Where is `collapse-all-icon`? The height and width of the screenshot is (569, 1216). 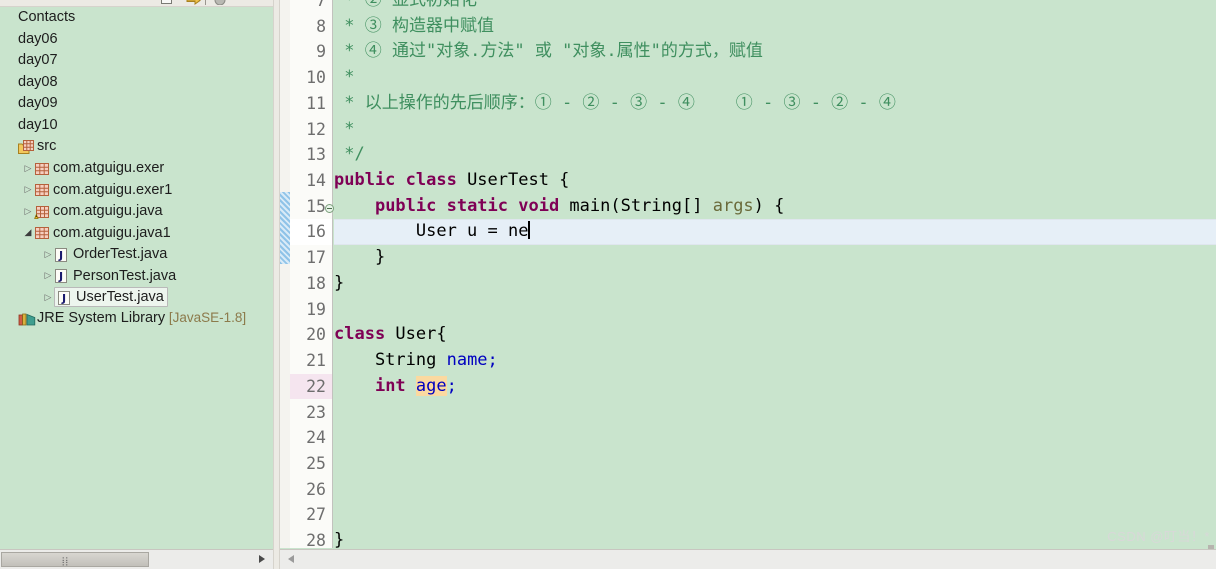 collapse-all-icon is located at coordinates (167, 2).